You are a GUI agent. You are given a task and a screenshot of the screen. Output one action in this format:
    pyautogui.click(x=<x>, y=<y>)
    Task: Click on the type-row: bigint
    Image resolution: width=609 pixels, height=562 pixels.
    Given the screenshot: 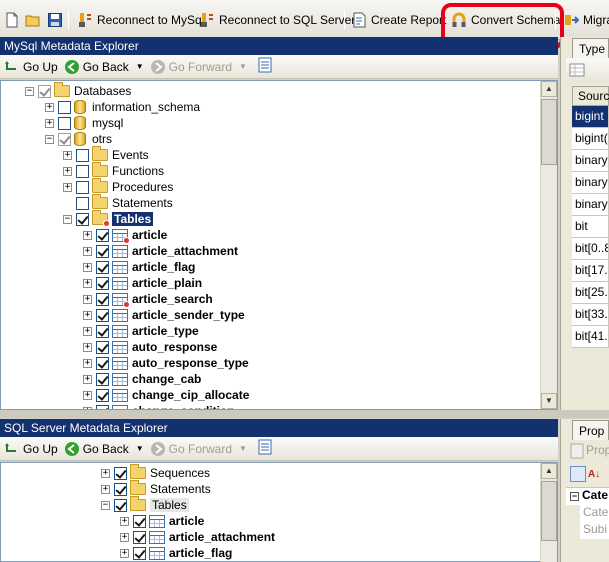 What is the action you would take?
    pyautogui.click(x=590, y=117)
    